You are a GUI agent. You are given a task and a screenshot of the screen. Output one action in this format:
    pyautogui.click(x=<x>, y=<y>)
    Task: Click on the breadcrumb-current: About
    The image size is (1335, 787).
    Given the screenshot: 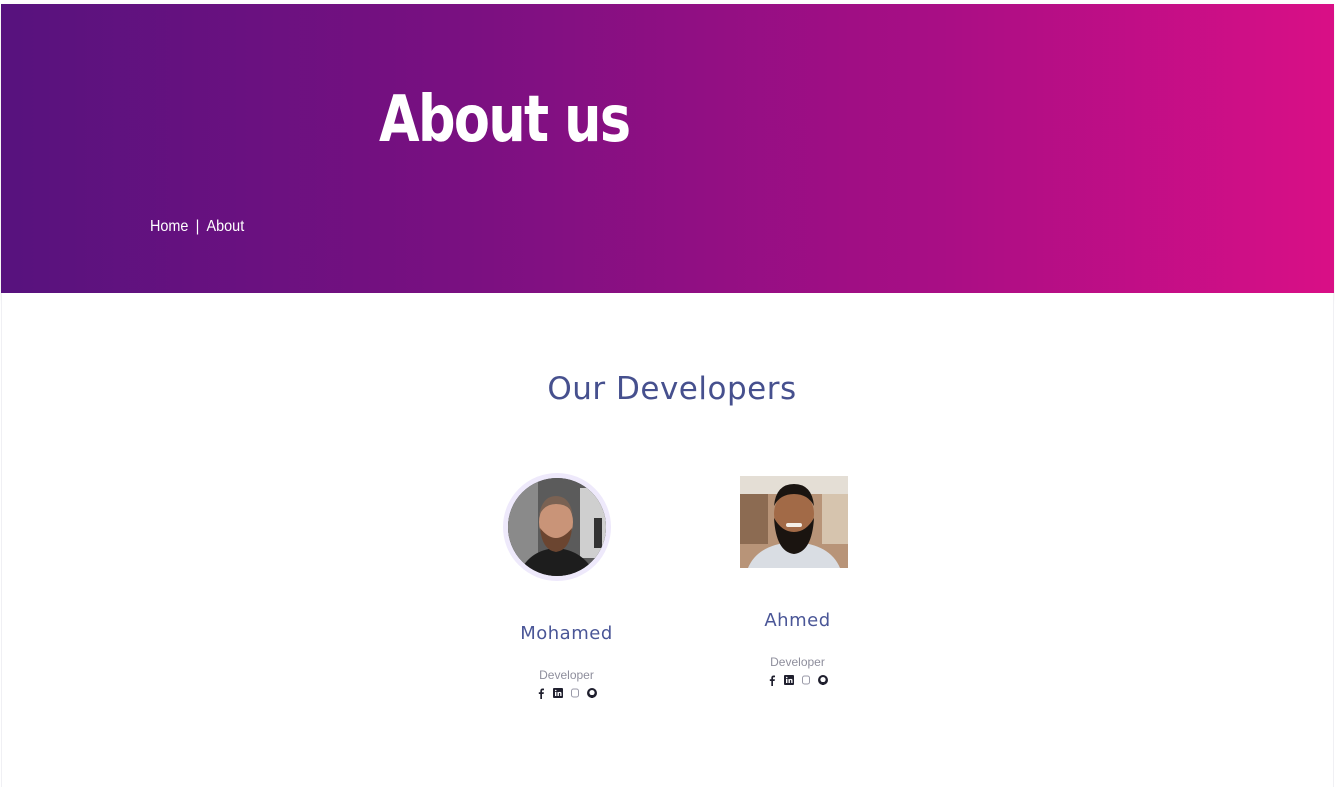 What is the action you would take?
    pyautogui.click(x=225, y=226)
    